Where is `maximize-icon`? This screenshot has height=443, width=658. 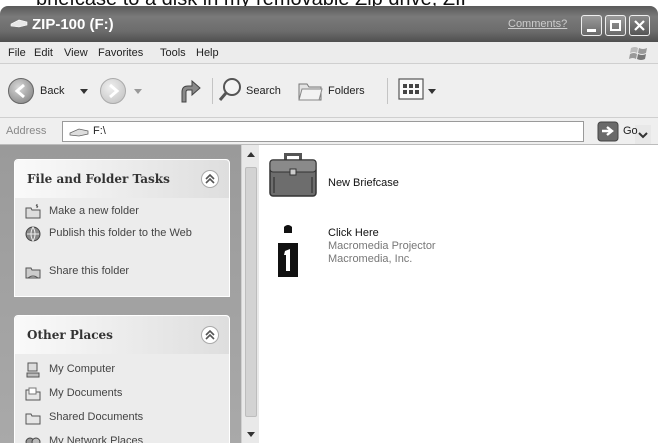
maximize-icon is located at coordinates (615, 25).